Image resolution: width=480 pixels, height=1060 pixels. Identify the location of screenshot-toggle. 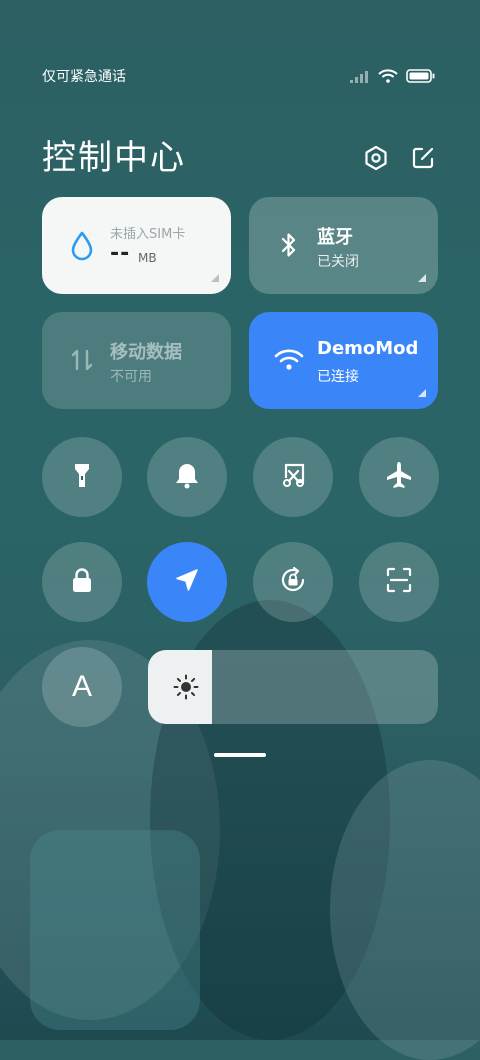
(293, 477).